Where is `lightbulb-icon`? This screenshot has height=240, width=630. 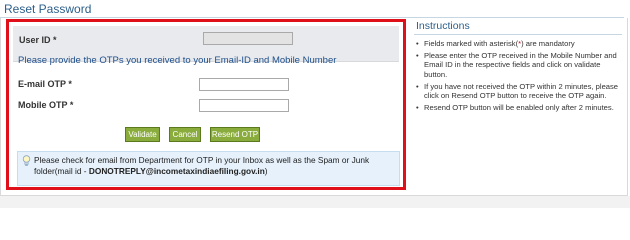 lightbulb-icon is located at coordinates (26, 160).